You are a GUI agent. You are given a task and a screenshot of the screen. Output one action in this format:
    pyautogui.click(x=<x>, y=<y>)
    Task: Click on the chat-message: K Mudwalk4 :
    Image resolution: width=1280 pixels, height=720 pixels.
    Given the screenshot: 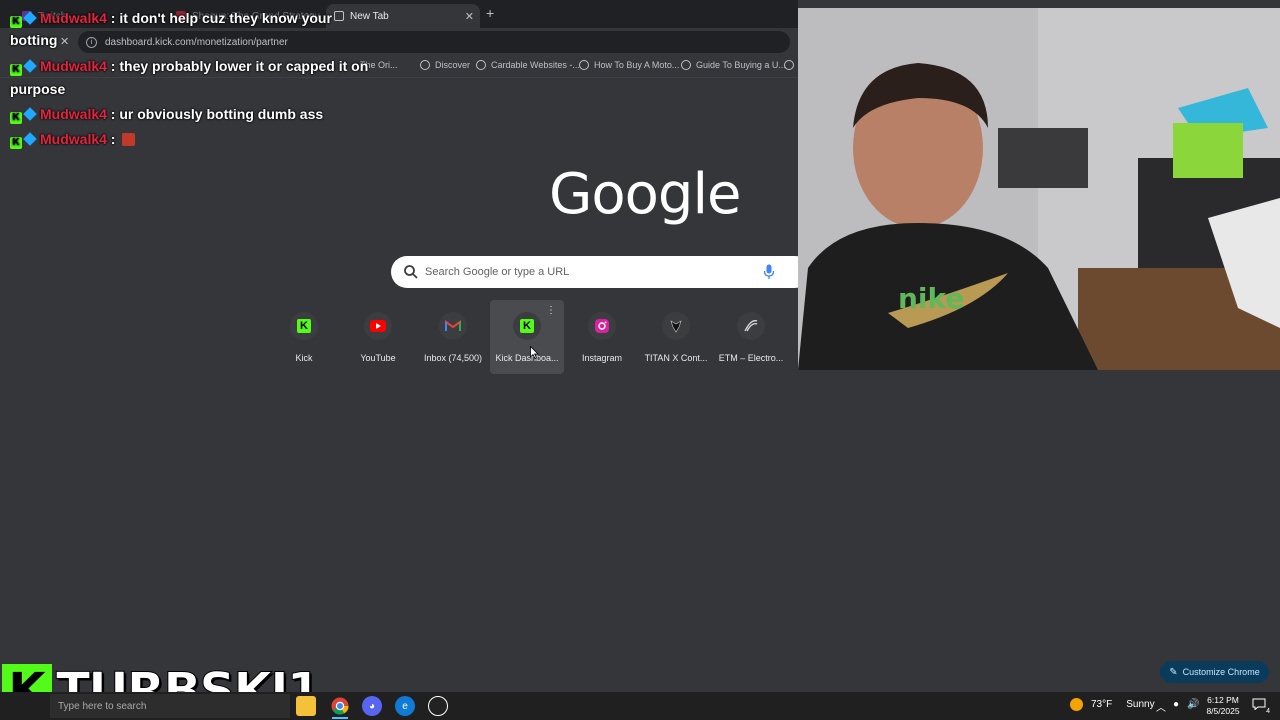 What is the action you would take?
    pyautogui.click(x=73, y=140)
    